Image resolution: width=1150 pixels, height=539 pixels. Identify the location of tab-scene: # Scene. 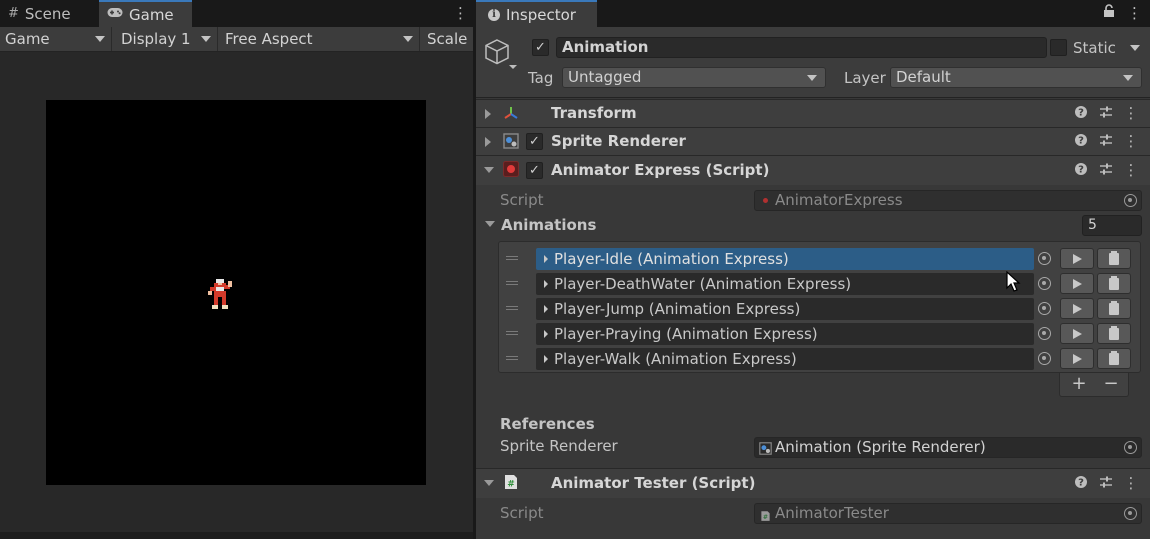
(48, 13).